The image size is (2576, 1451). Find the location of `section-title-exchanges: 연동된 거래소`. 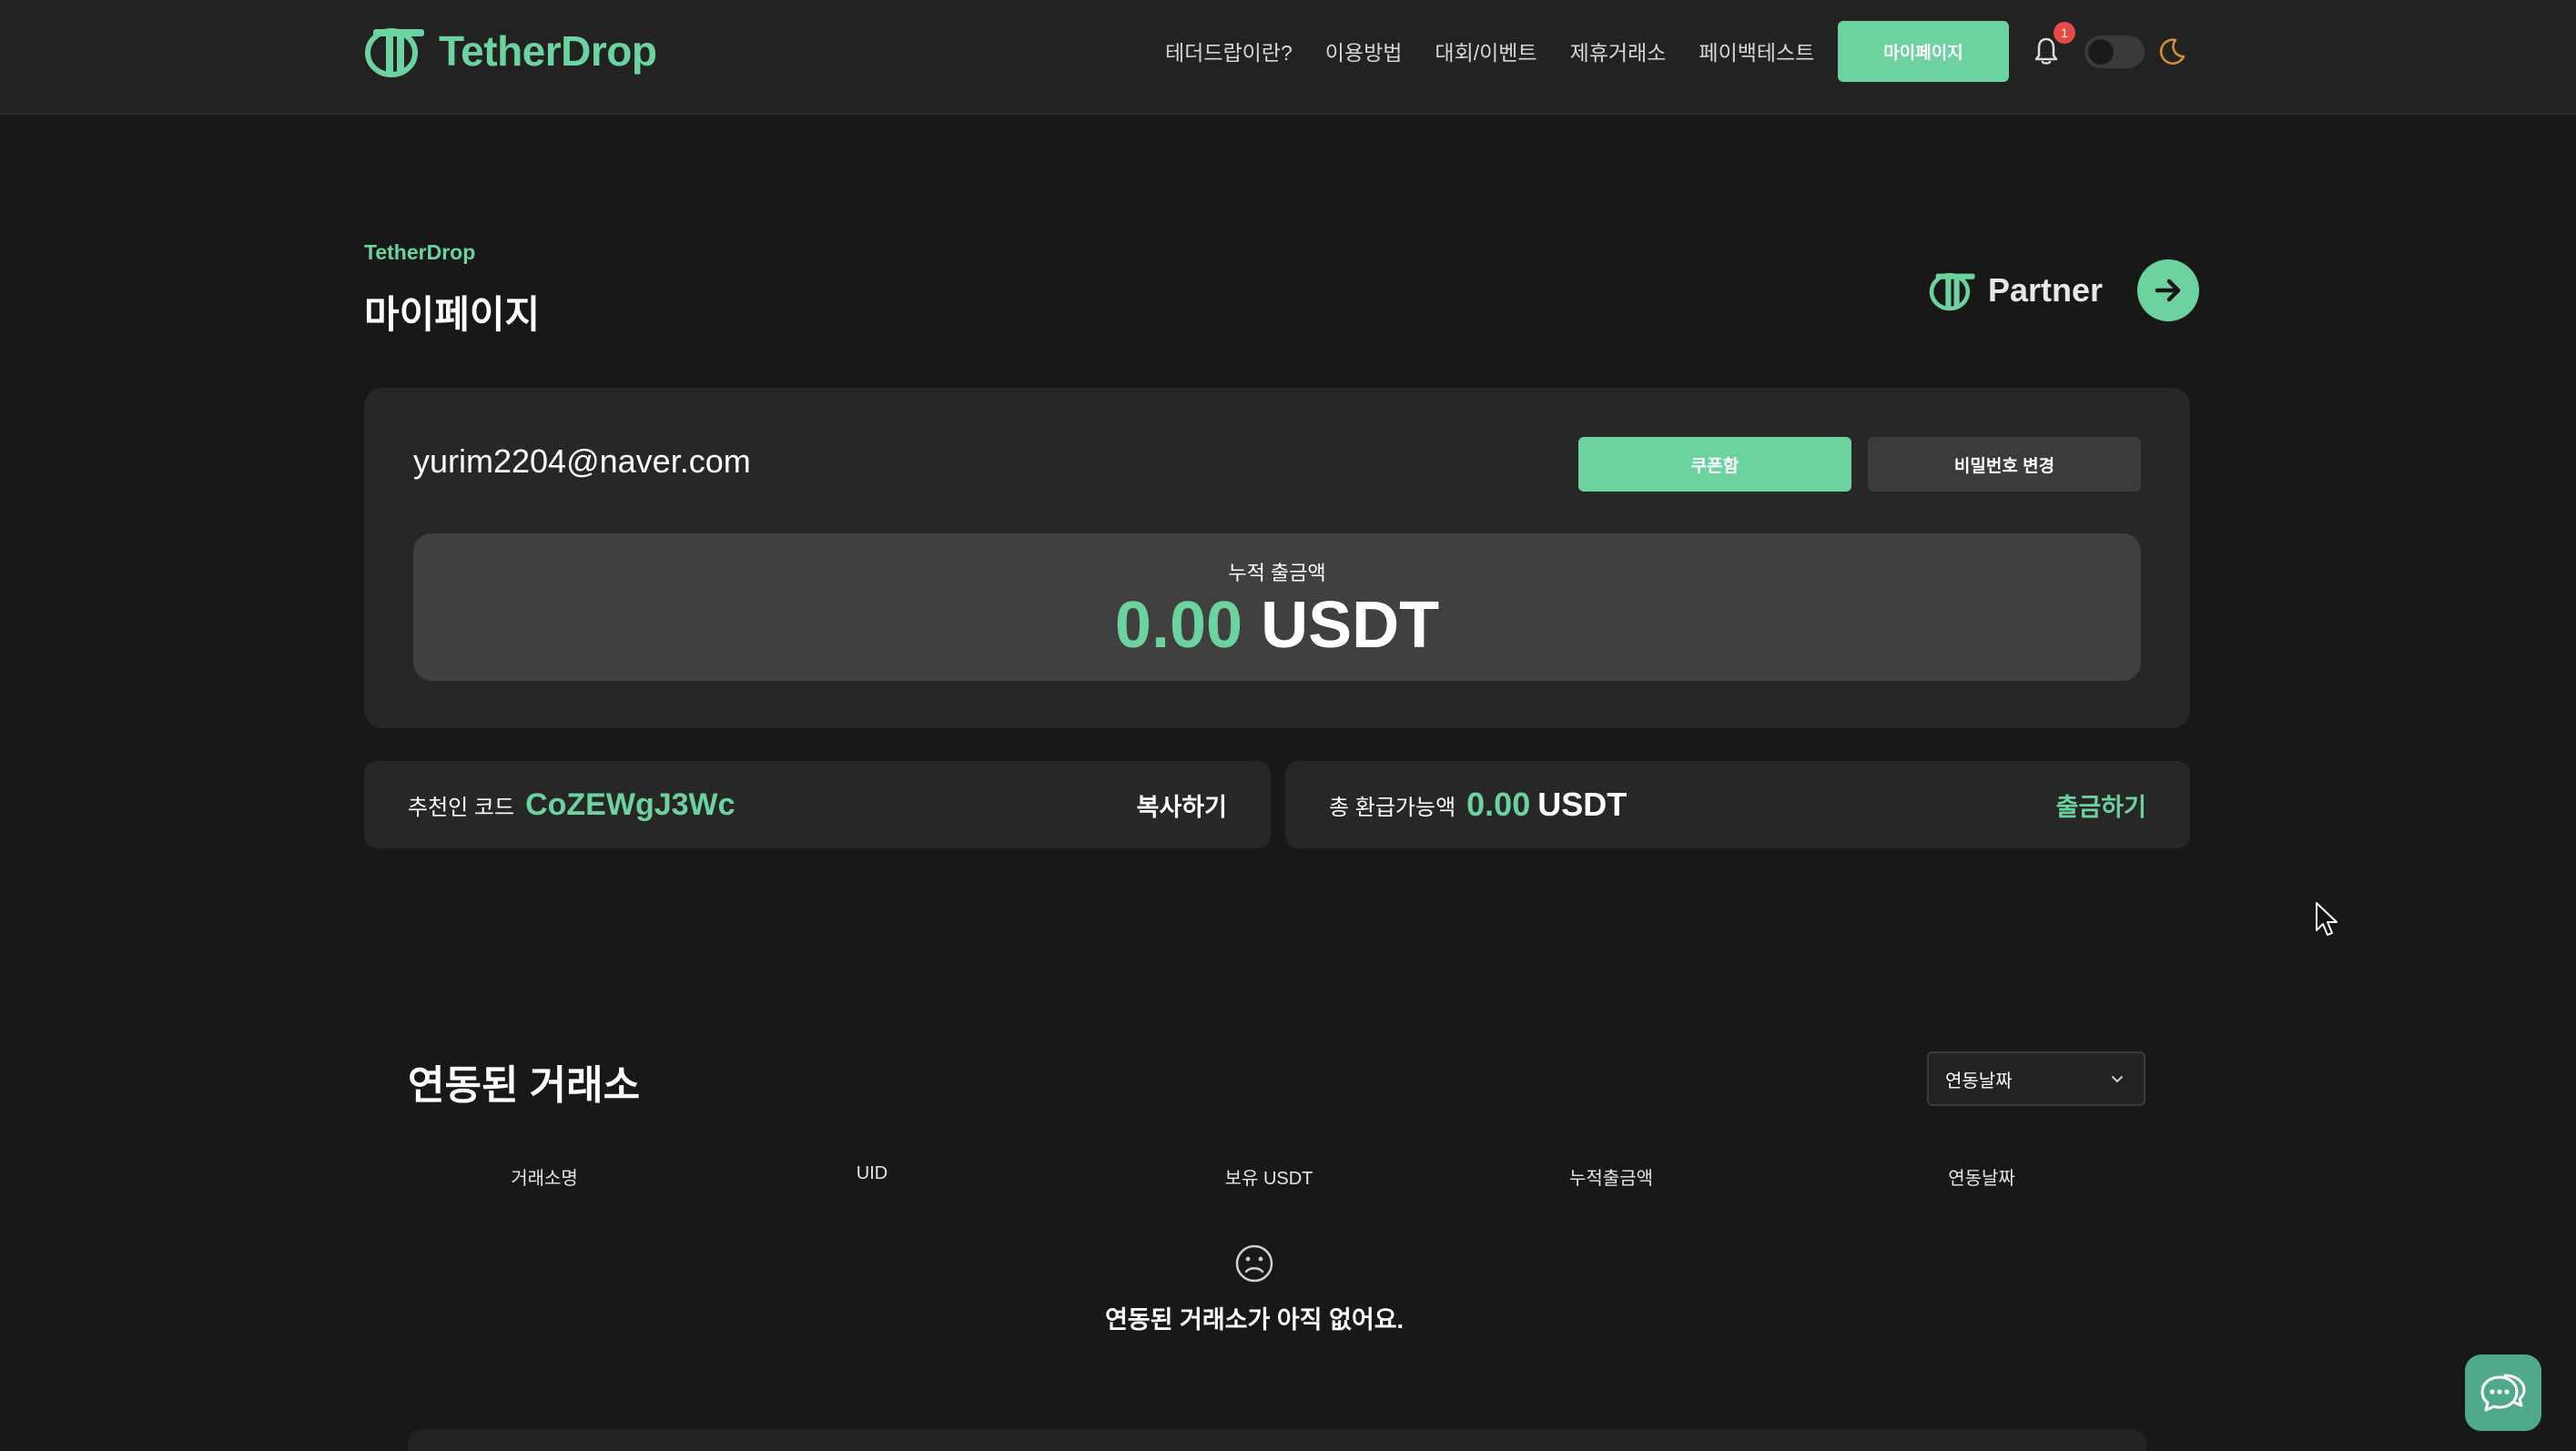

section-title-exchanges: 연동된 거래소 is located at coordinates (524, 1086).